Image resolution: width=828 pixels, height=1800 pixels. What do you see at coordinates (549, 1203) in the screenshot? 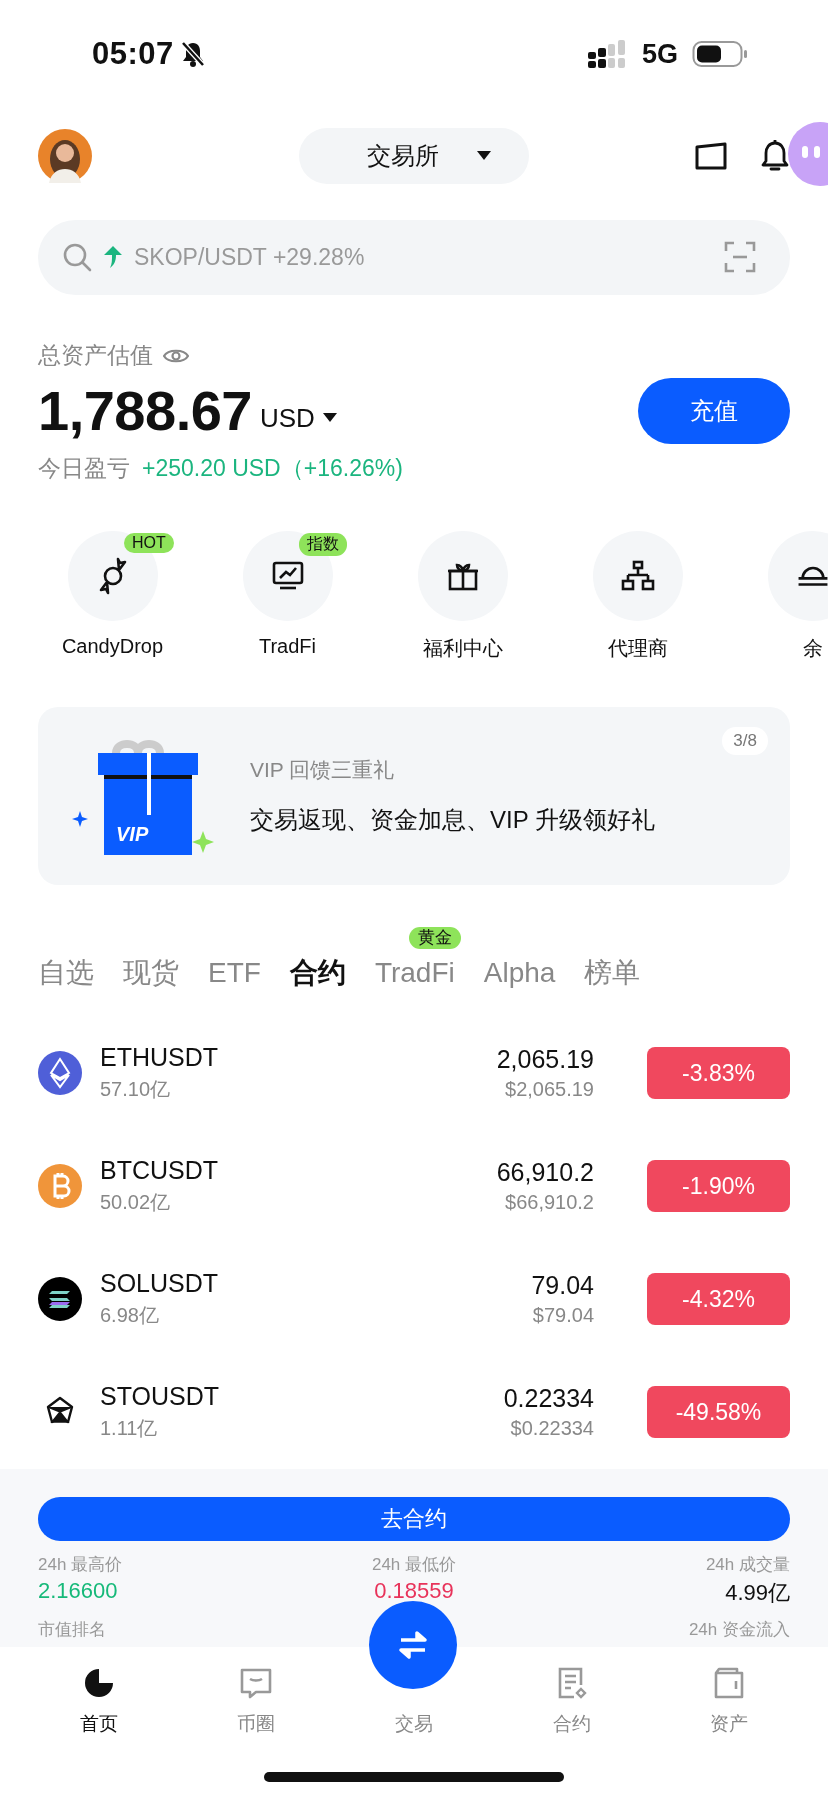
I see `usd-price: $66,910.2` at bounding box center [549, 1203].